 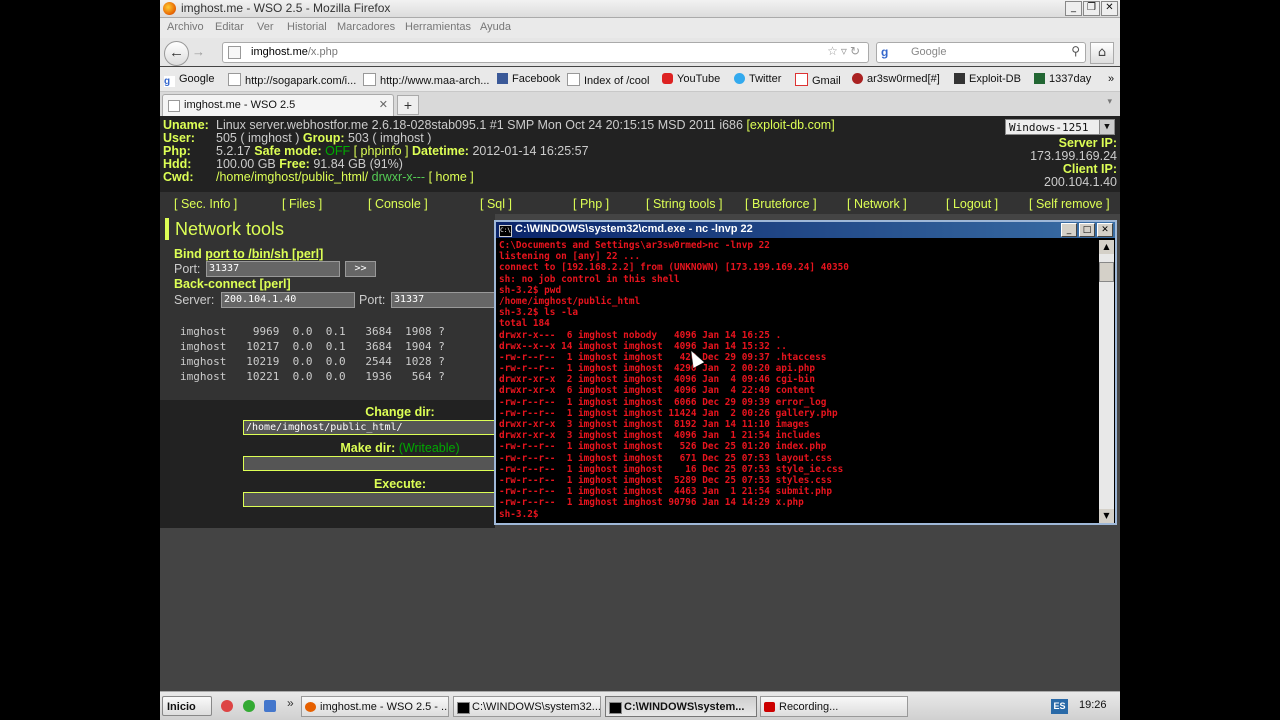 I want to click on menu-self-remove: [ Self remove ], so click(x=1069, y=204).